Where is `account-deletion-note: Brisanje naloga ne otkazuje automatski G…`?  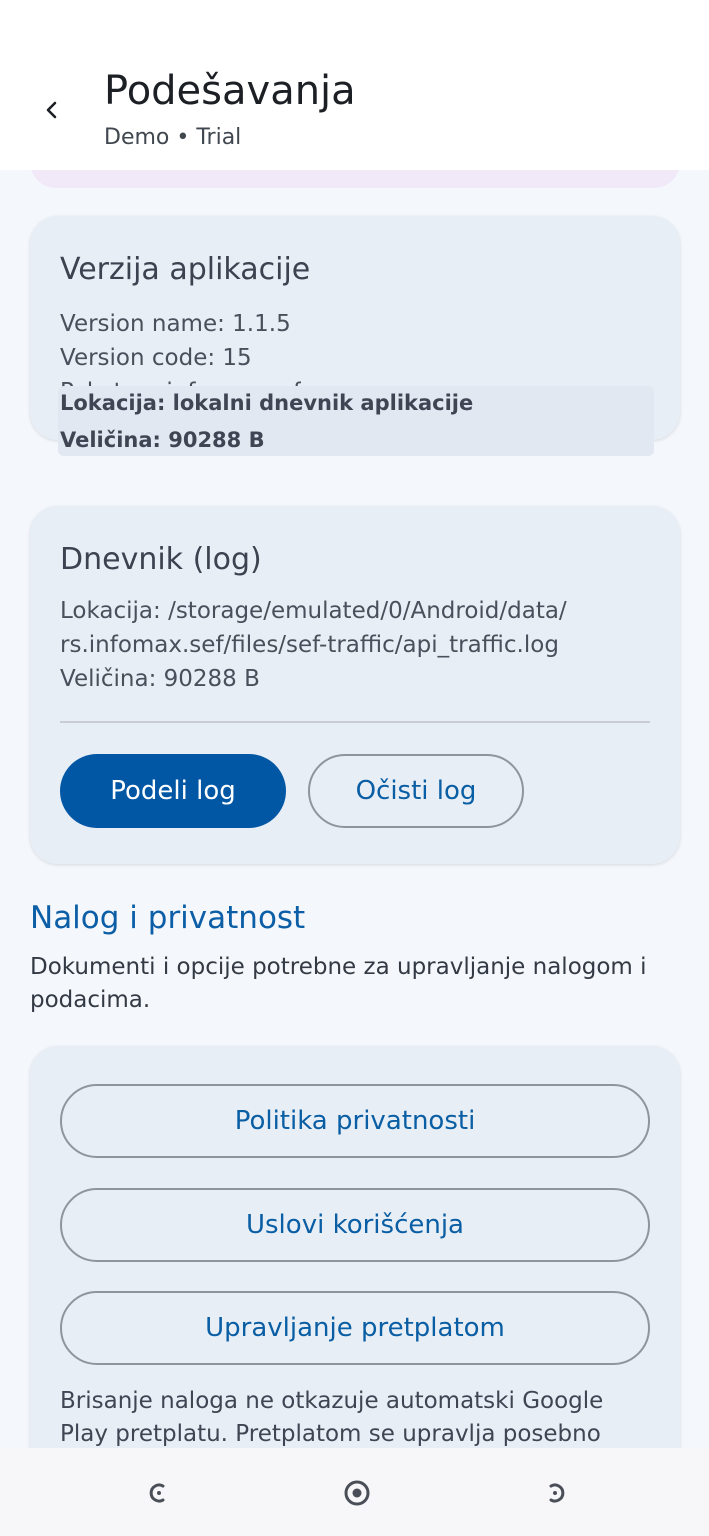 account-deletion-note: Brisanje naloga ne otkazuje automatski G… is located at coordinates (332, 1417).